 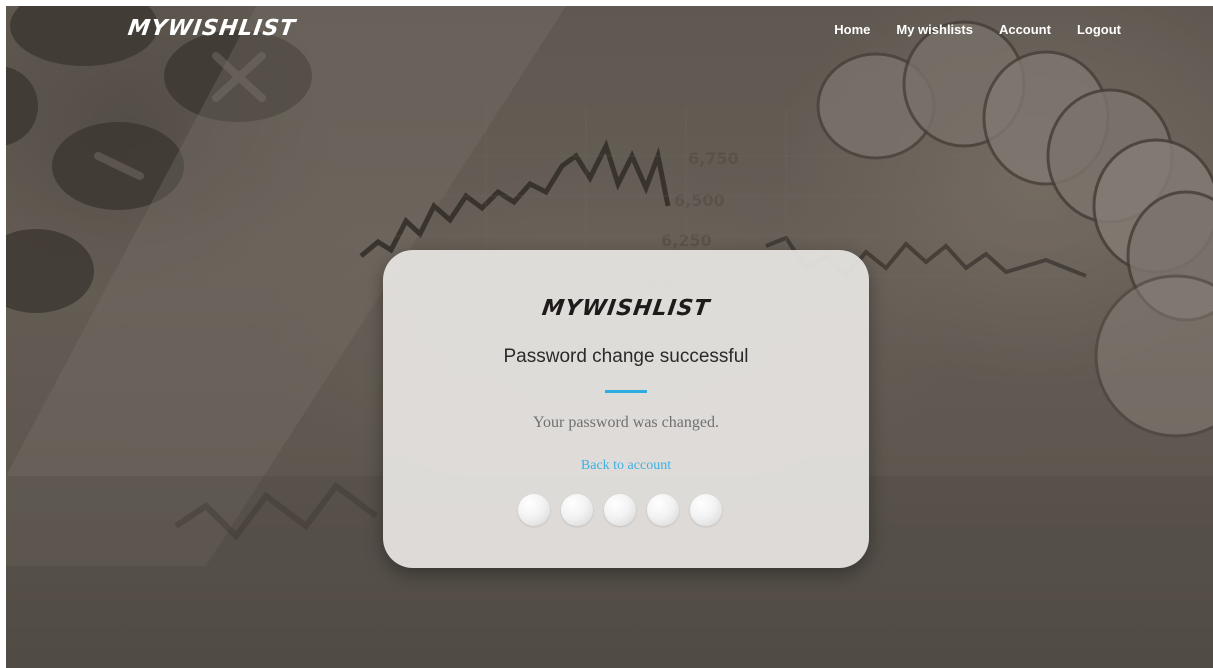 I want to click on nav-account-link: Account, so click(x=1025, y=29).